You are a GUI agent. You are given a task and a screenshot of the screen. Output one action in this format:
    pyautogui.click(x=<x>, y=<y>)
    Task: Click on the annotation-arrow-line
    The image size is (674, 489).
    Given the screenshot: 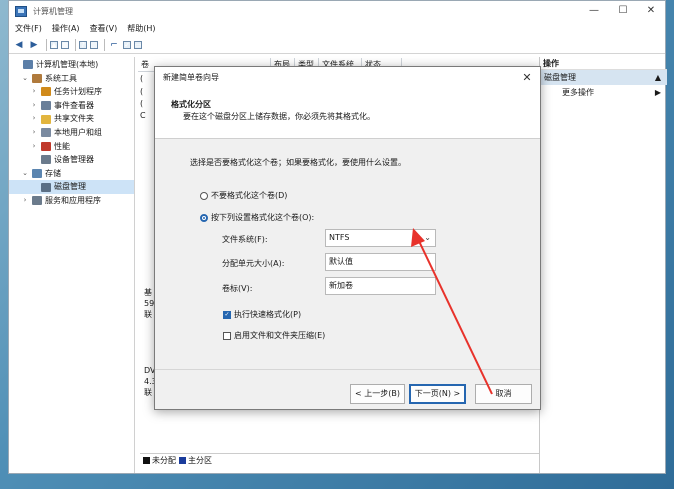 What is the action you would take?
    pyautogui.click(x=455, y=316)
    